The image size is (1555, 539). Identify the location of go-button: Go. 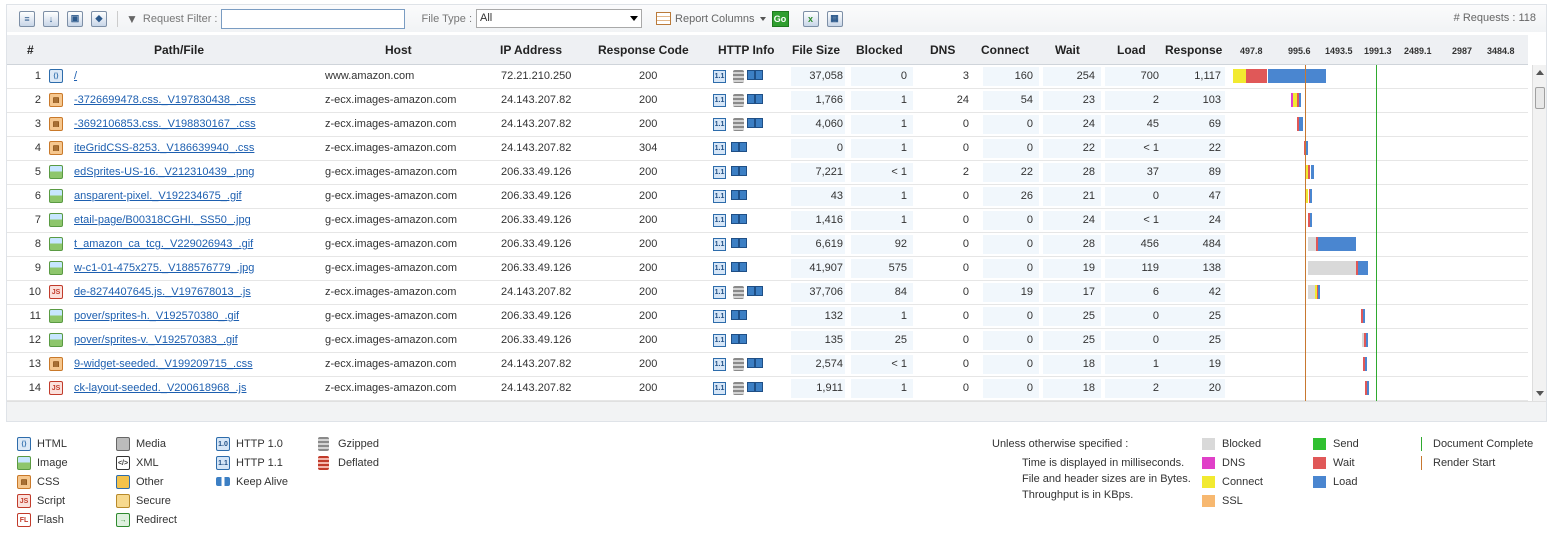
(780, 18).